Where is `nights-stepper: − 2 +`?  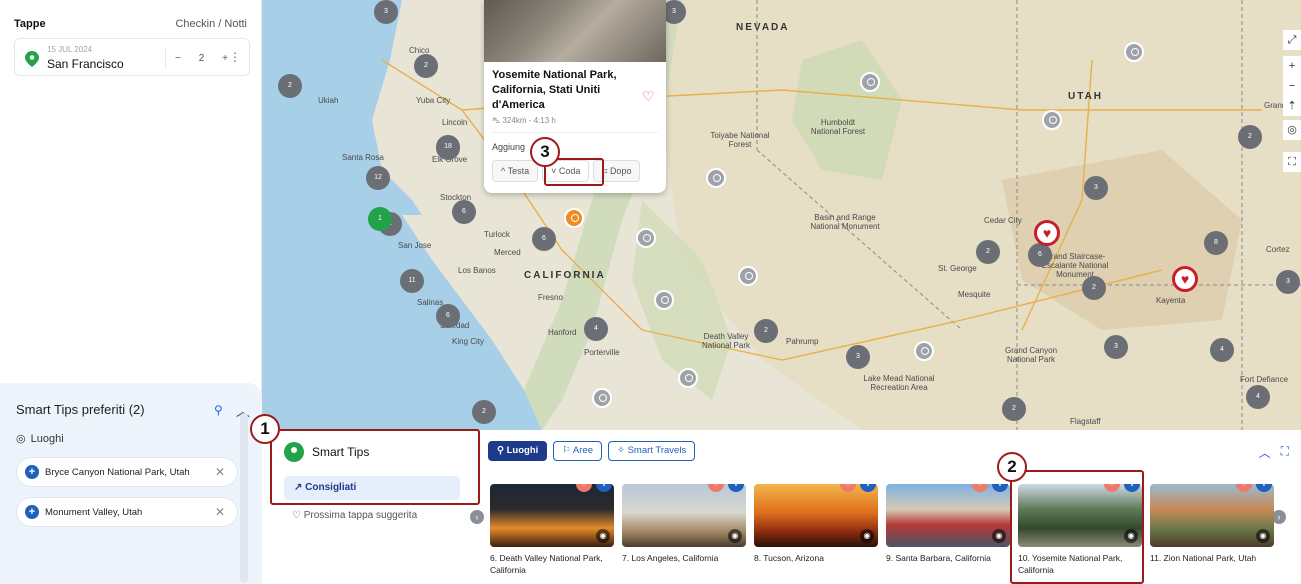
nights-stepper: − 2 + is located at coordinates (201, 58).